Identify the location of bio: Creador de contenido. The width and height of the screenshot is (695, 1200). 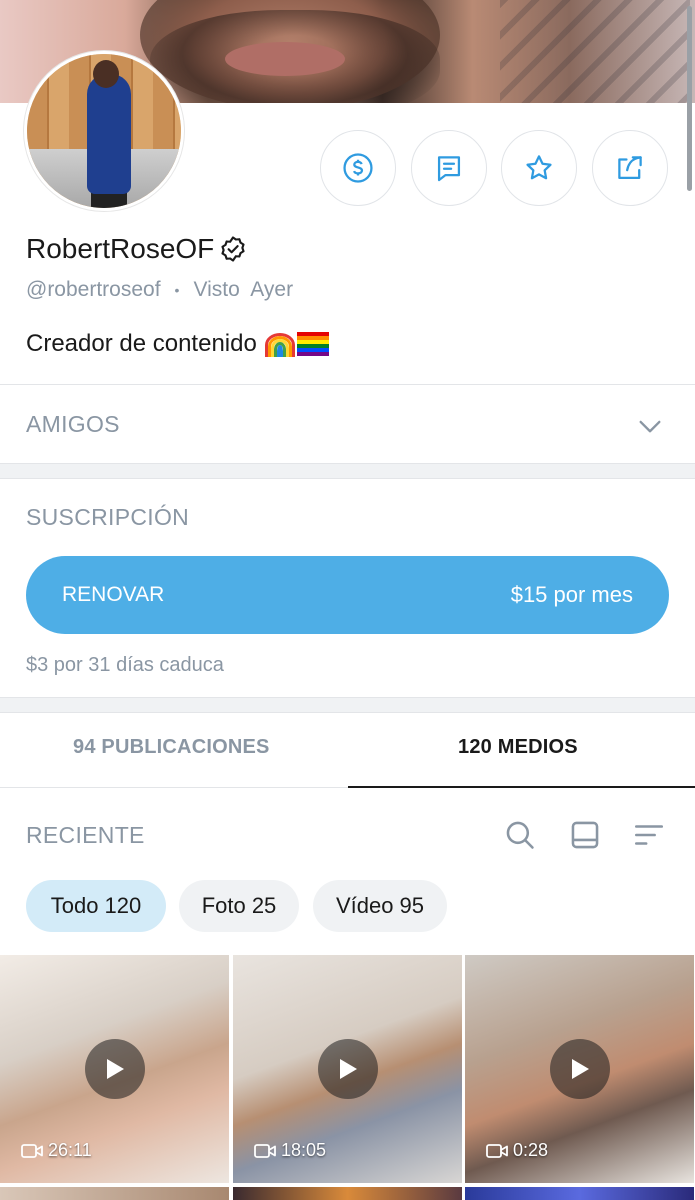
(177, 344).